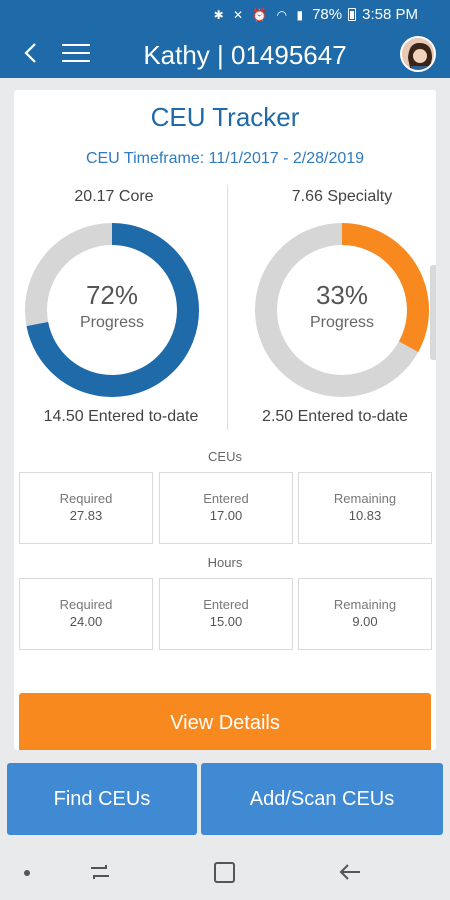 This screenshot has width=450, height=900. What do you see at coordinates (260, 14) in the screenshot?
I see `status-icons: ✱ ✕ ⏰ ◠ ▮` at bounding box center [260, 14].